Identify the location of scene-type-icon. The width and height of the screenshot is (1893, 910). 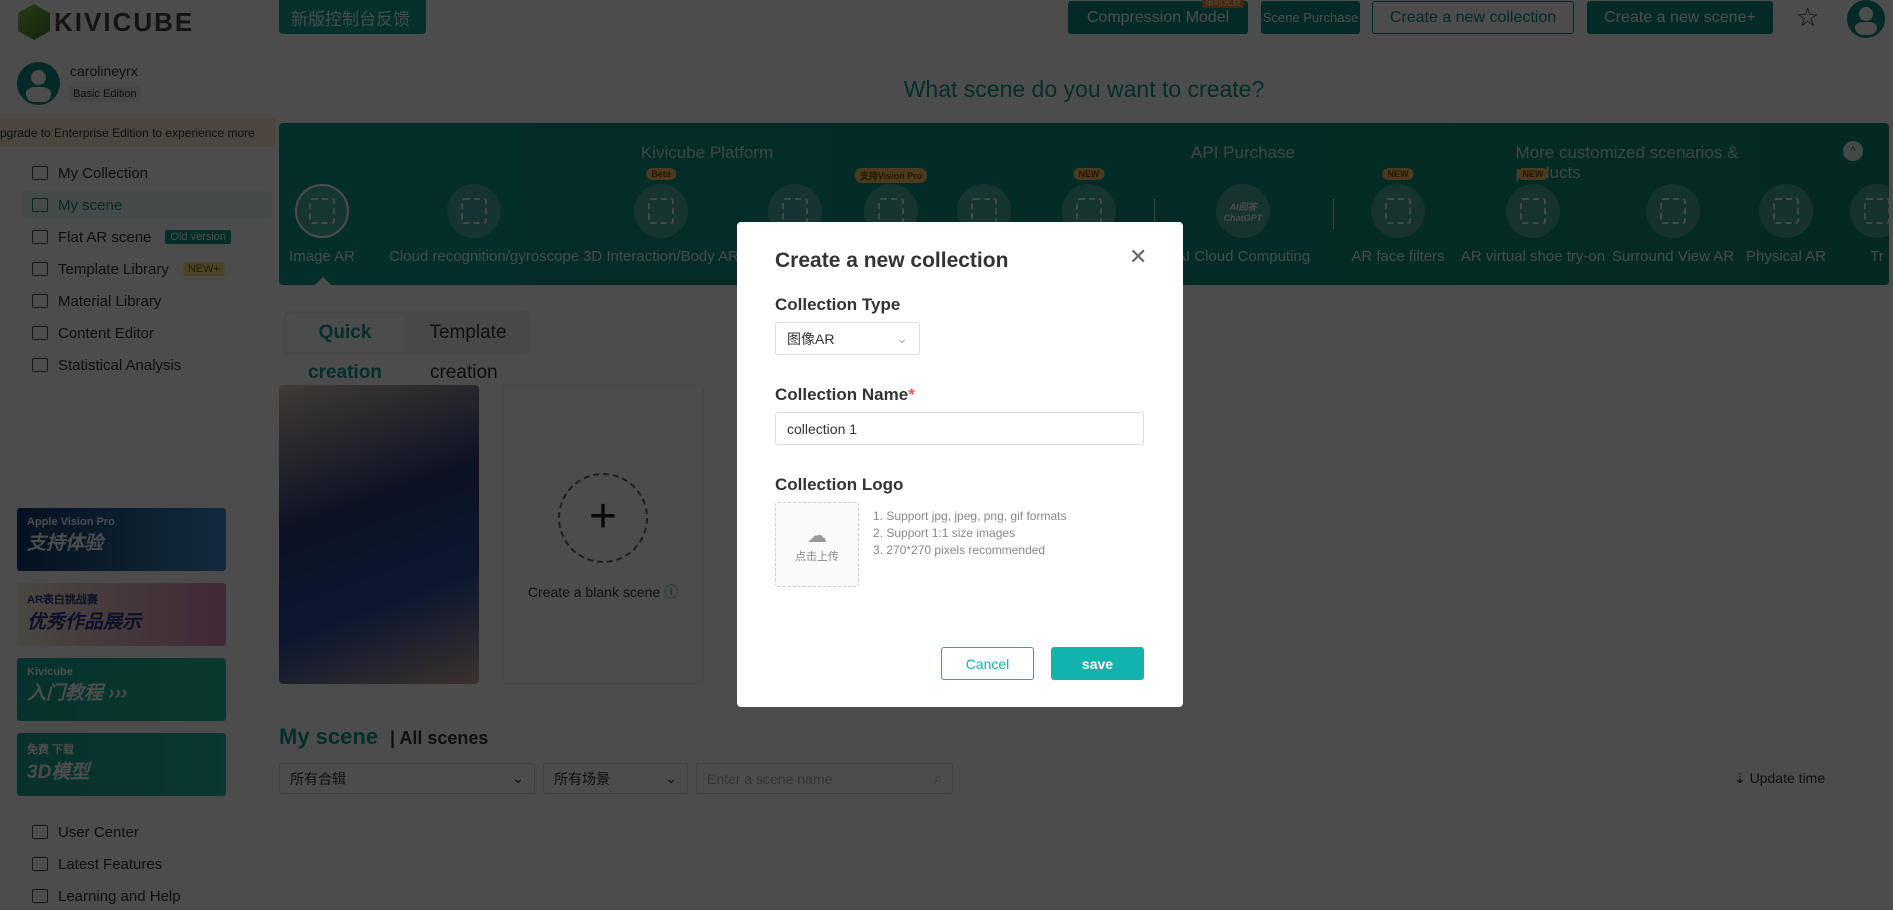
(474, 211).